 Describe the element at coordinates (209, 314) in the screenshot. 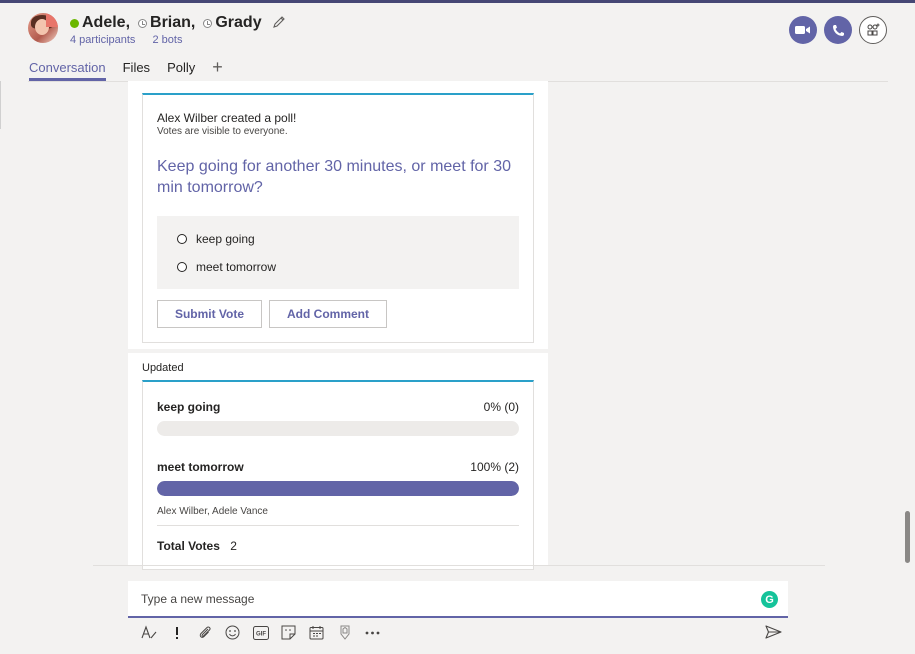

I see `submit-vote-button: Submit Vote` at that location.